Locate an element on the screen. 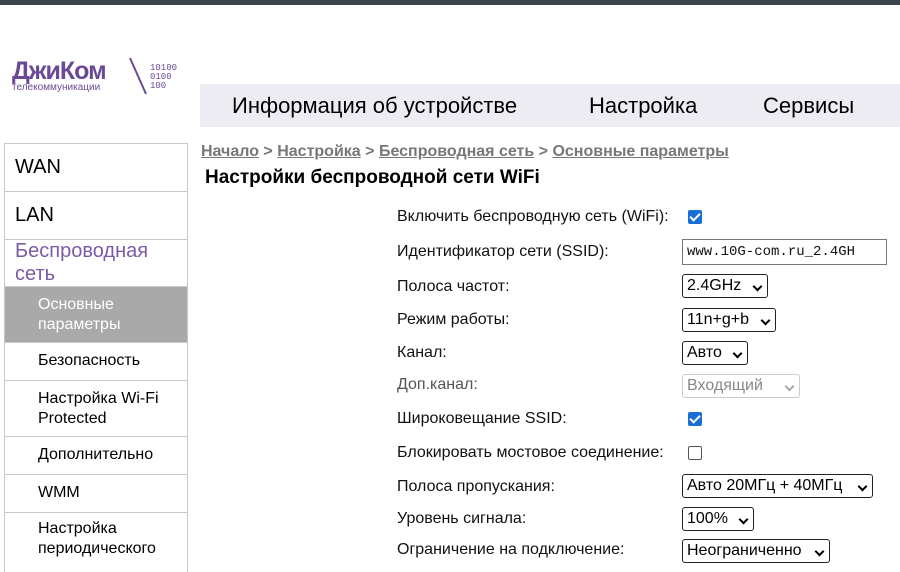 The height and width of the screenshot is (572, 900). sidebar-item-basic-label: Основные параметры is located at coordinates (79, 314).